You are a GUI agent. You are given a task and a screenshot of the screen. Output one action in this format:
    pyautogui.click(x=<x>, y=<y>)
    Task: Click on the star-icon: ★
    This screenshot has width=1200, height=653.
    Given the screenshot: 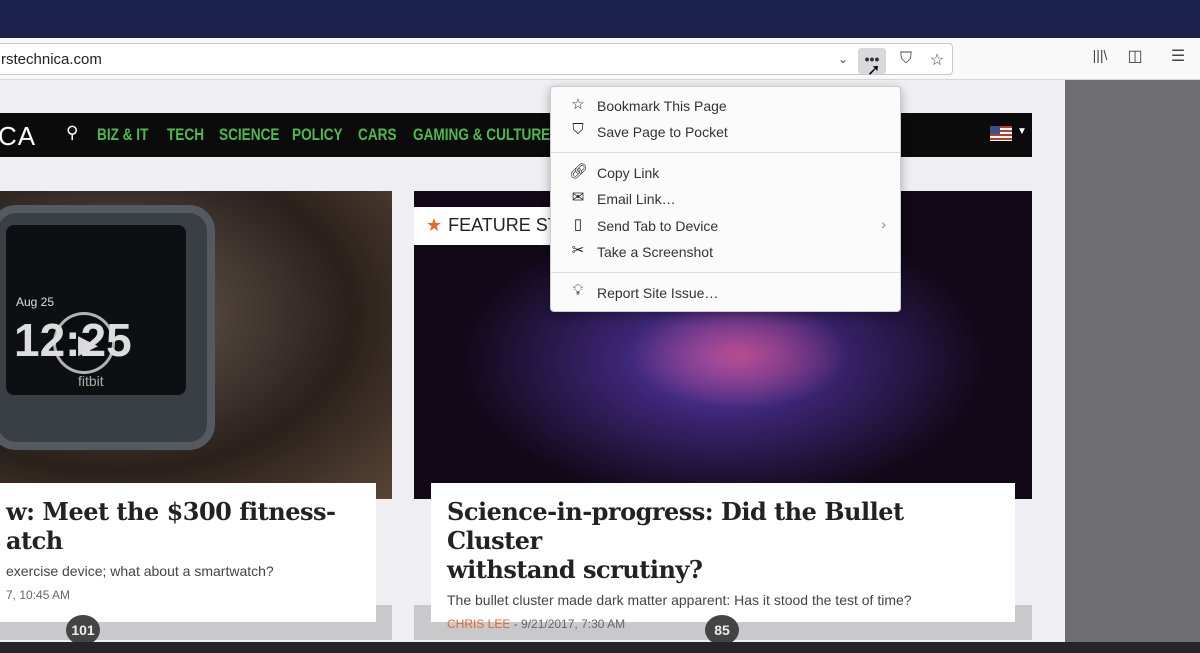 What is the action you would take?
    pyautogui.click(x=434, y=225)
    